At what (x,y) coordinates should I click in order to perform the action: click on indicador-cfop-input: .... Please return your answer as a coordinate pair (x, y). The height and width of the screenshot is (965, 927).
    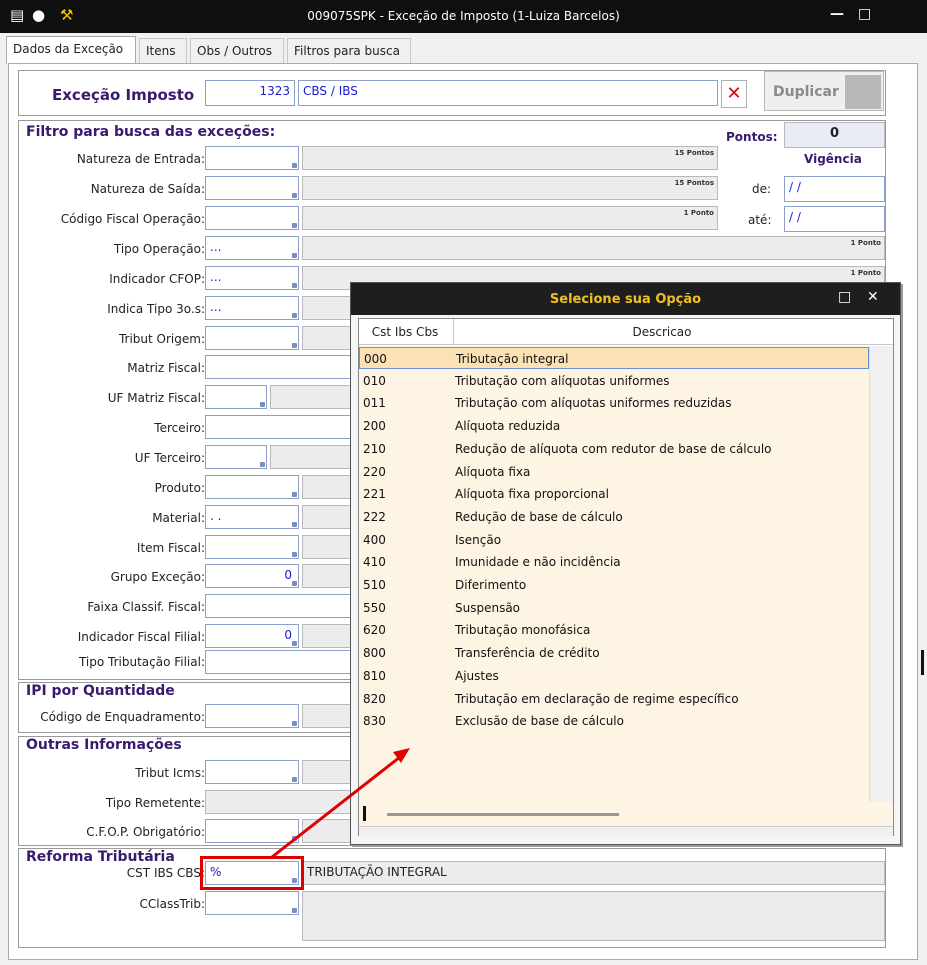
    Looking at the image, I should click on (252, 278).